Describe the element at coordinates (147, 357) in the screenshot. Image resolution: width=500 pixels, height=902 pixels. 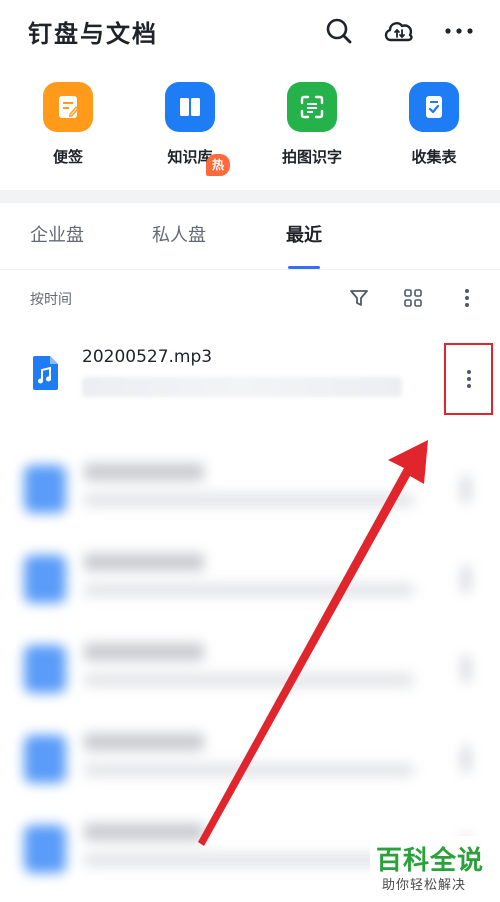
I see `file-name: 20200527.mp3` at that location.